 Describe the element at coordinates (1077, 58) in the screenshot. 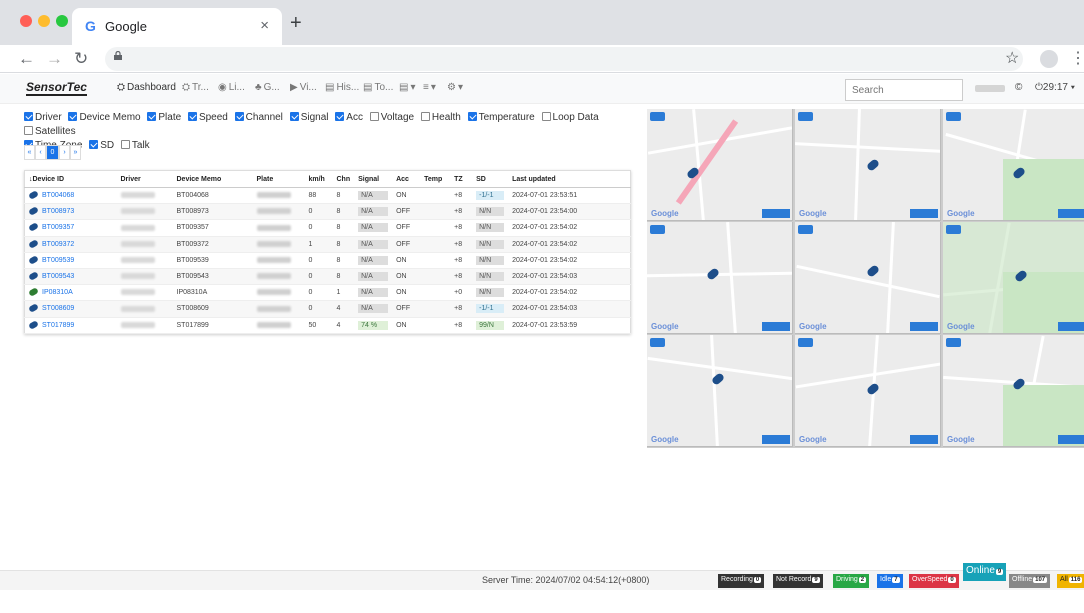

I see `browser-menu-icon: ⋮` at that location.